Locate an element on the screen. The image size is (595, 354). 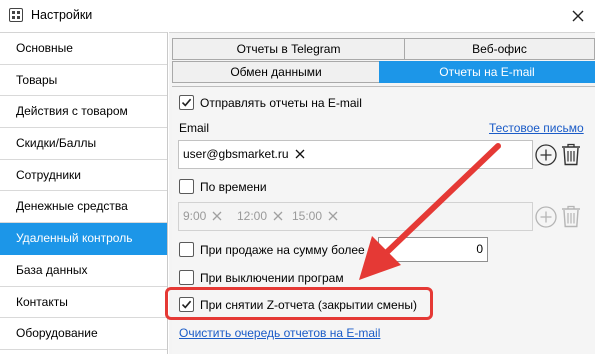
on-z-report-label: При снятии Z-отчета (закрытии смены) is located at coordinates (308, 305).